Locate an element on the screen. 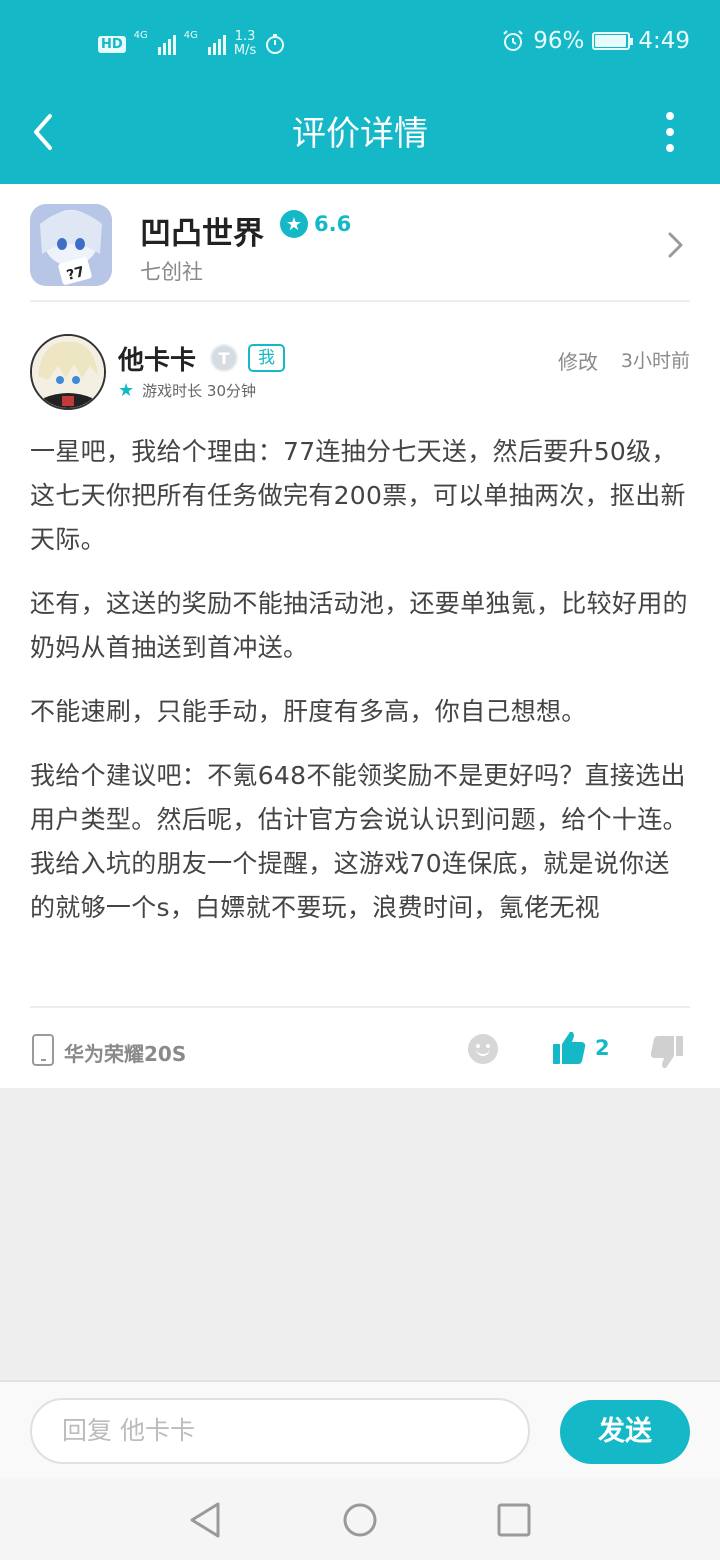 Image resolution: width=720 pixels, height=1560 pixels. play-time: ★ 游戏时长 30分钟 is located at coordinates (187, 390).